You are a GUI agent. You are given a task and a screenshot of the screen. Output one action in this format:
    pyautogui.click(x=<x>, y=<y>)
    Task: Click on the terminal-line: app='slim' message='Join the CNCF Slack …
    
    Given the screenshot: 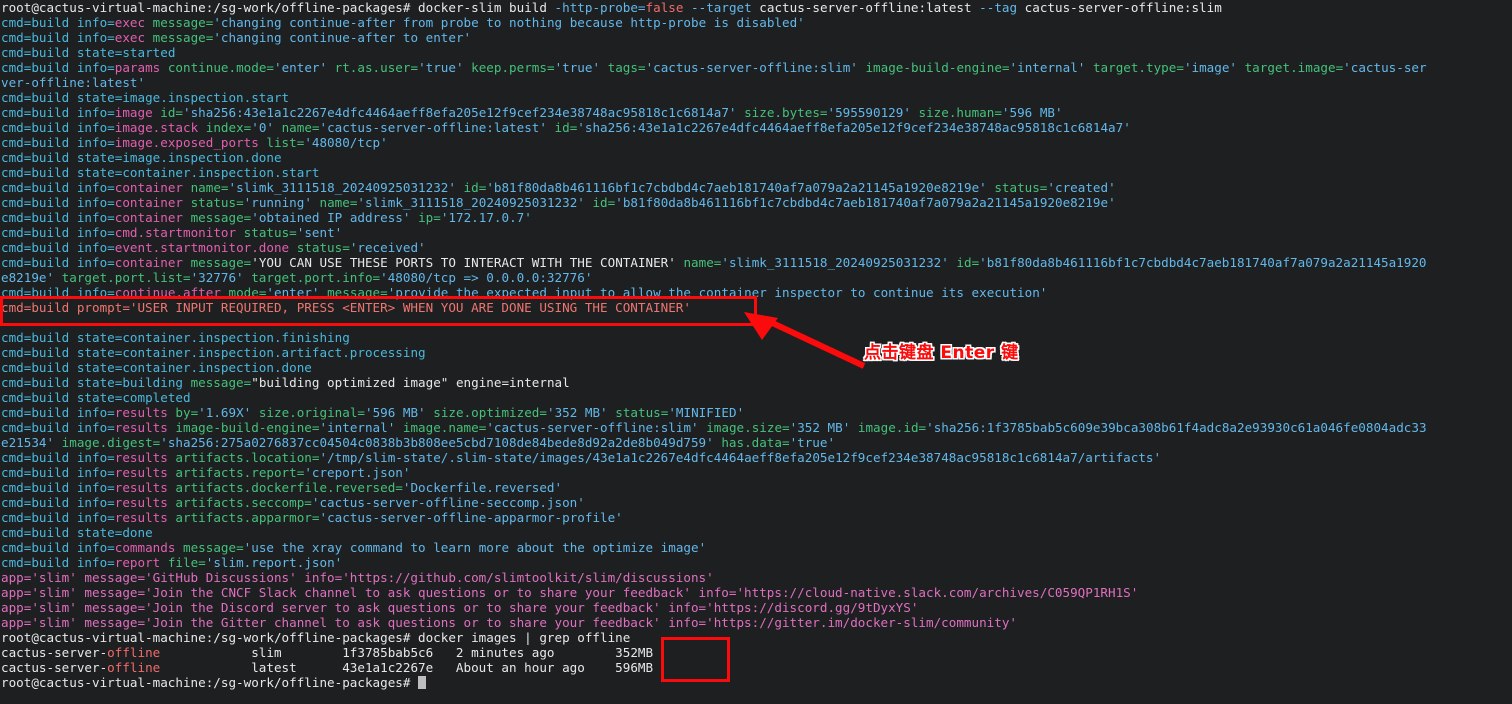 What is the action you would take?
    pyautogui.click(x=570, y=592)
    